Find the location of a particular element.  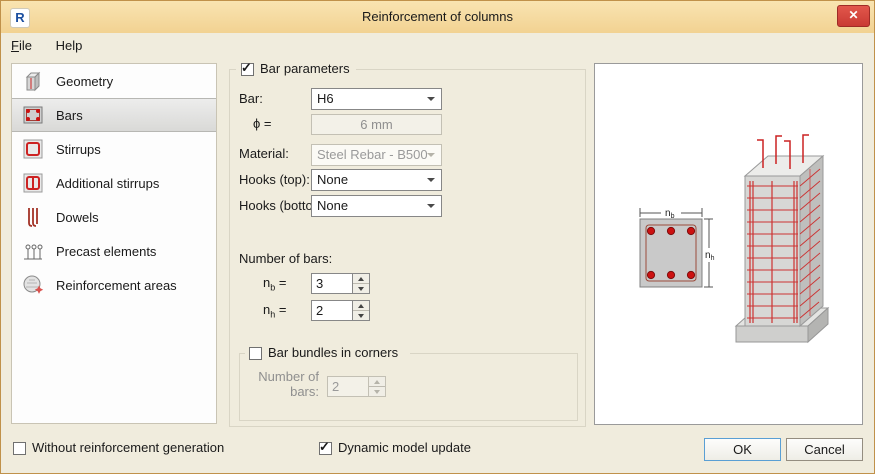

bundles-spinner-buttons is located at coordinates (377, 386).